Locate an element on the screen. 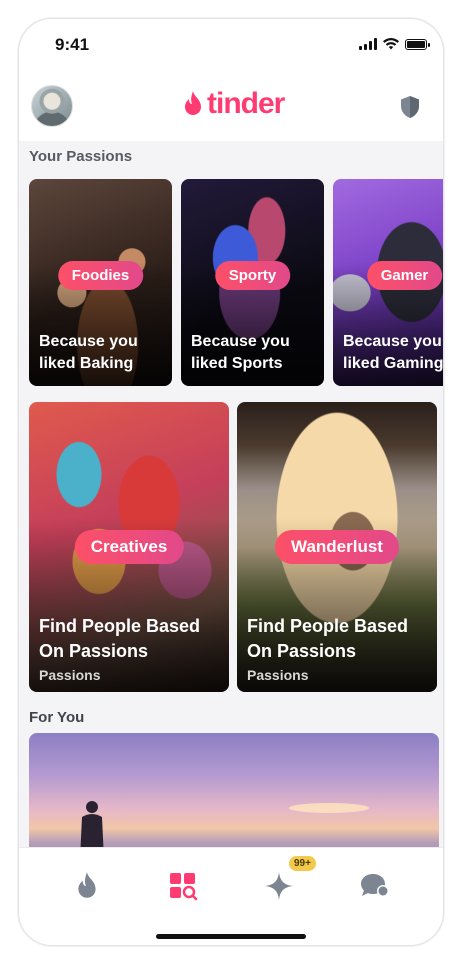 The height and width of the screenshot is (964, 462). passion-card-foodies: Foodies Because you liked Baking is located at coordinates (100, 282).